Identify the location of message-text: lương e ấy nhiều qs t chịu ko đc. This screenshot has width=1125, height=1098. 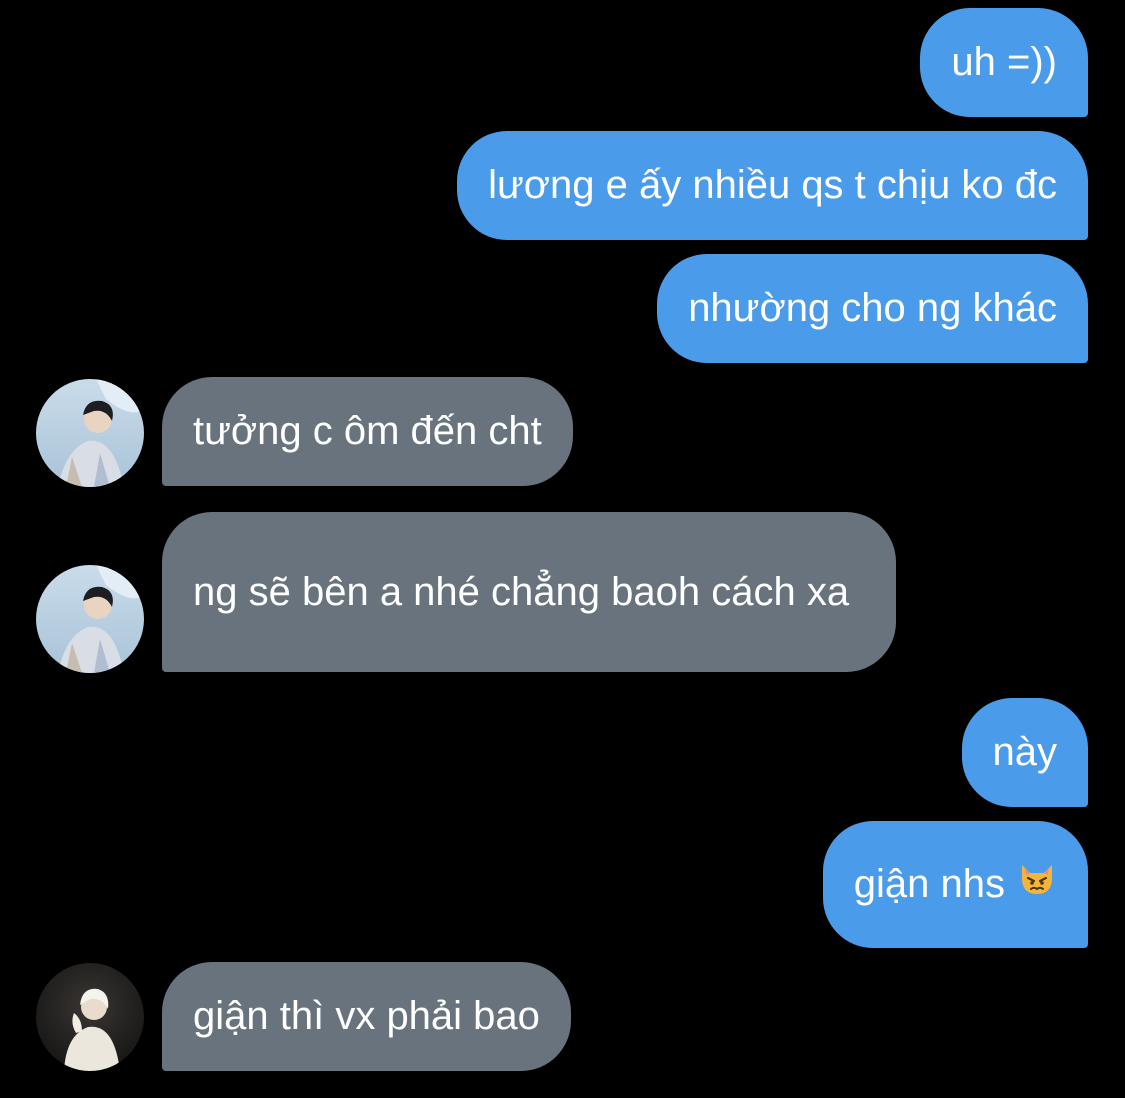
(772, 185).